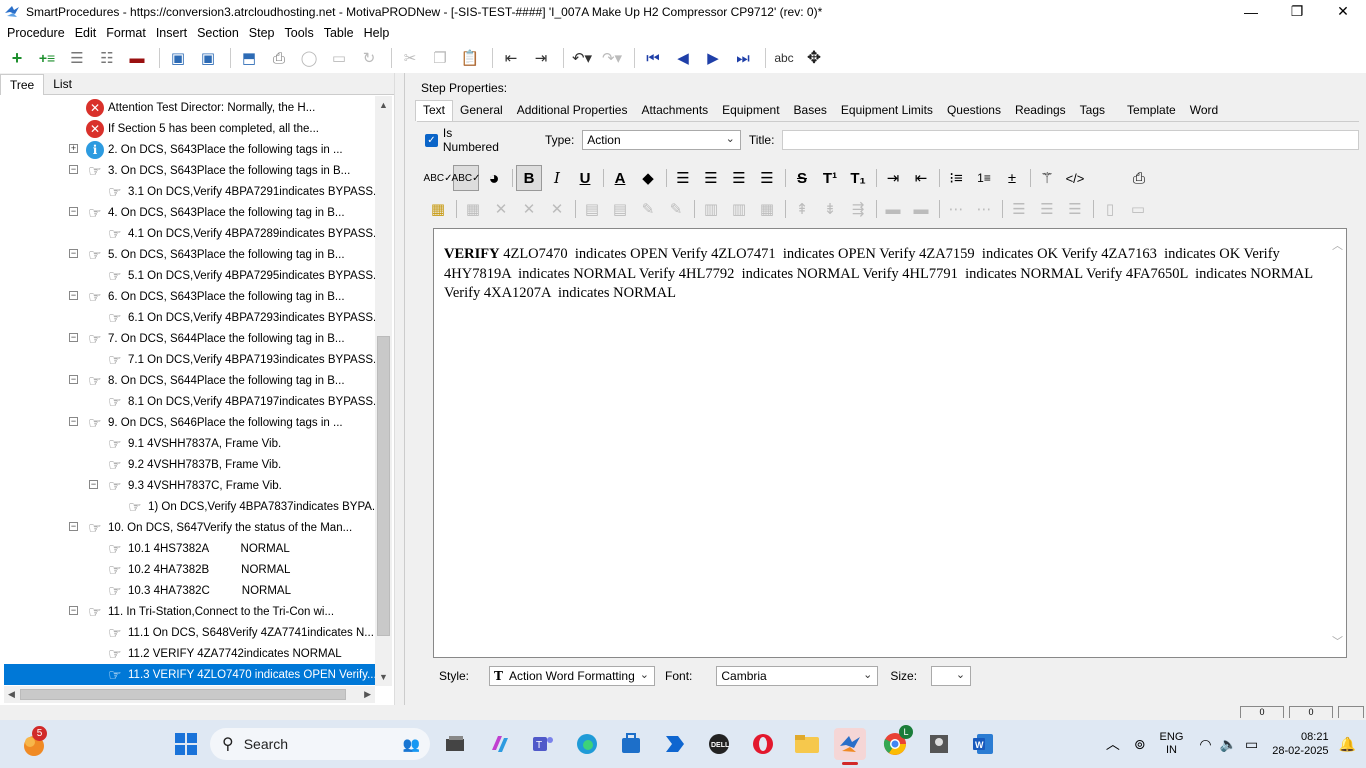 The image size is (1366, 768). I want to click on tree-vertical-scrollbar: ▲ ▼, so click(383, 391).